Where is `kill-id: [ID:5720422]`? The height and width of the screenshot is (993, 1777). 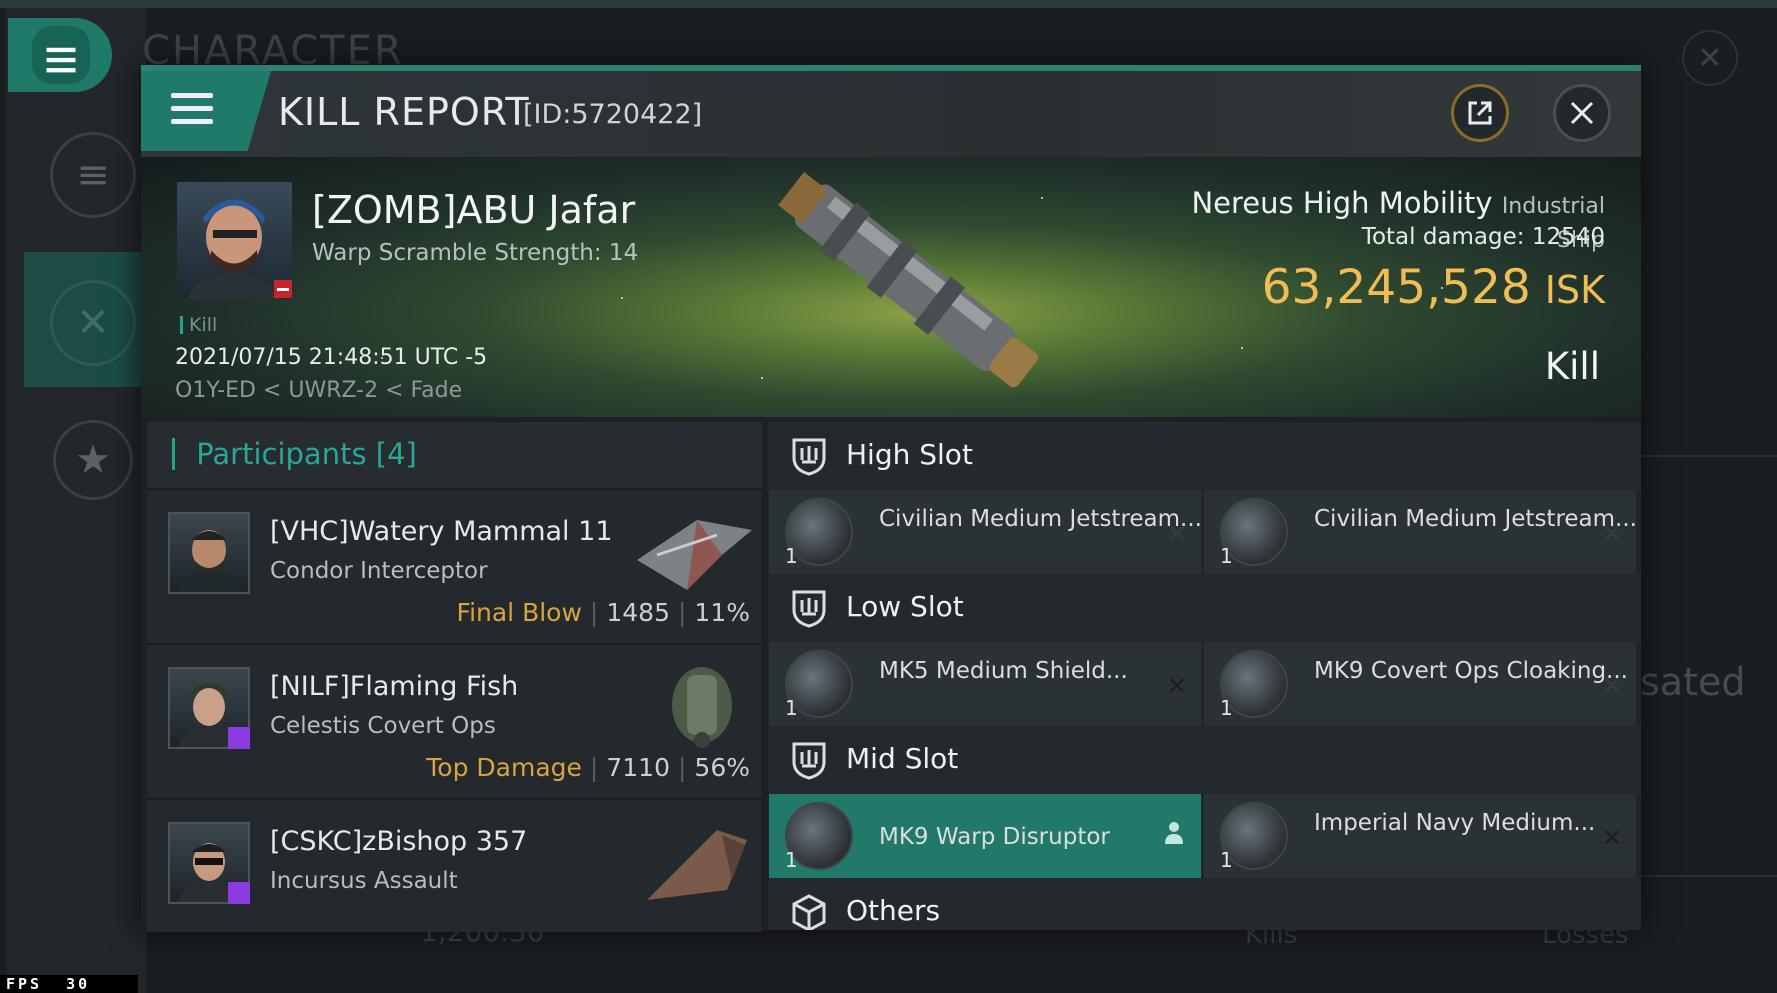
kill-id: [ID:5720422] is located at coordinates (613, 114).